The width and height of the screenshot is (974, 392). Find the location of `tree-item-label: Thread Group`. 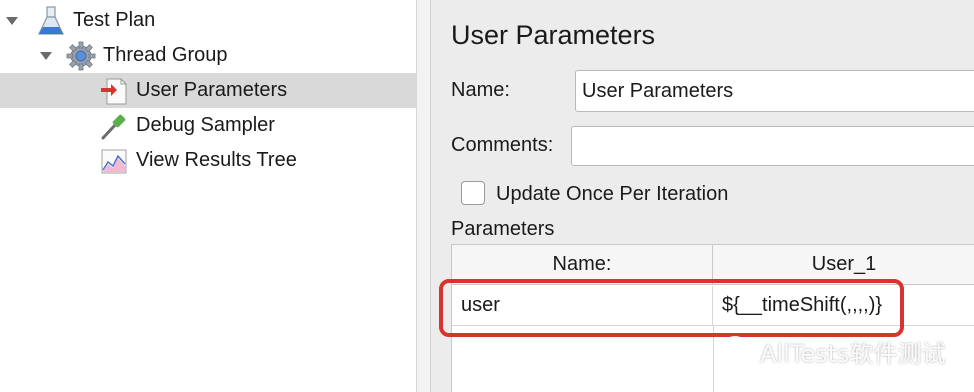

tree-item-label: Thread Group is located at coordinates (165, 55).